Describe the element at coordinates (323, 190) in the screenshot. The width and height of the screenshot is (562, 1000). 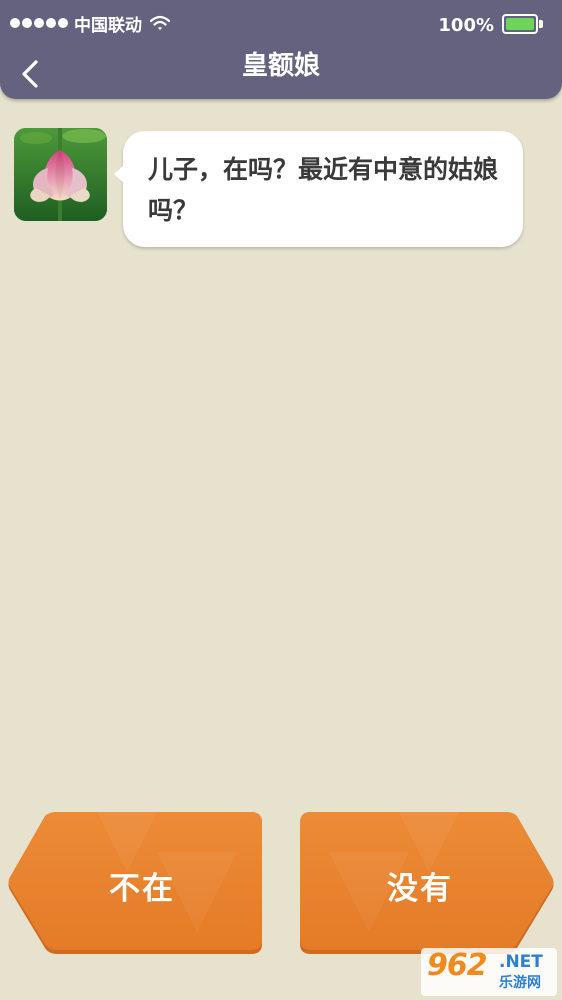
I see `message-text: 儿子，在吗？最近有中意的姑娘吗？` at that location.